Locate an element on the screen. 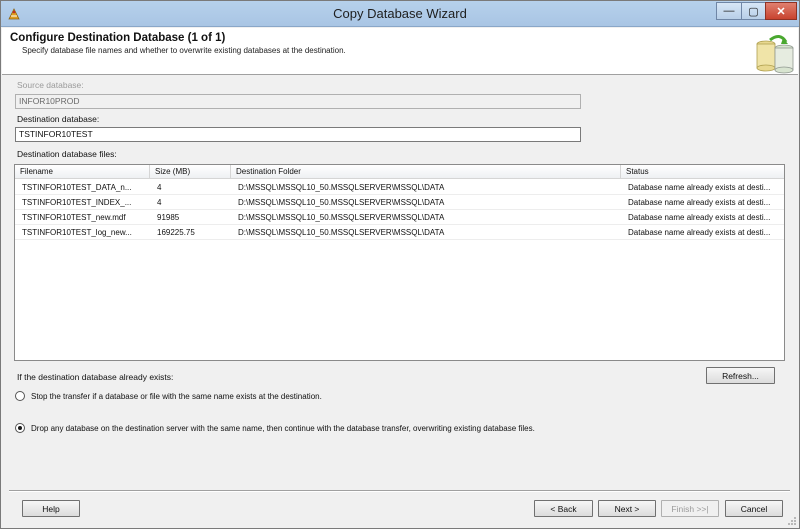  cell-filename: TSTINFOR10TEST_new.mdf is located at coordinates (82, 217).